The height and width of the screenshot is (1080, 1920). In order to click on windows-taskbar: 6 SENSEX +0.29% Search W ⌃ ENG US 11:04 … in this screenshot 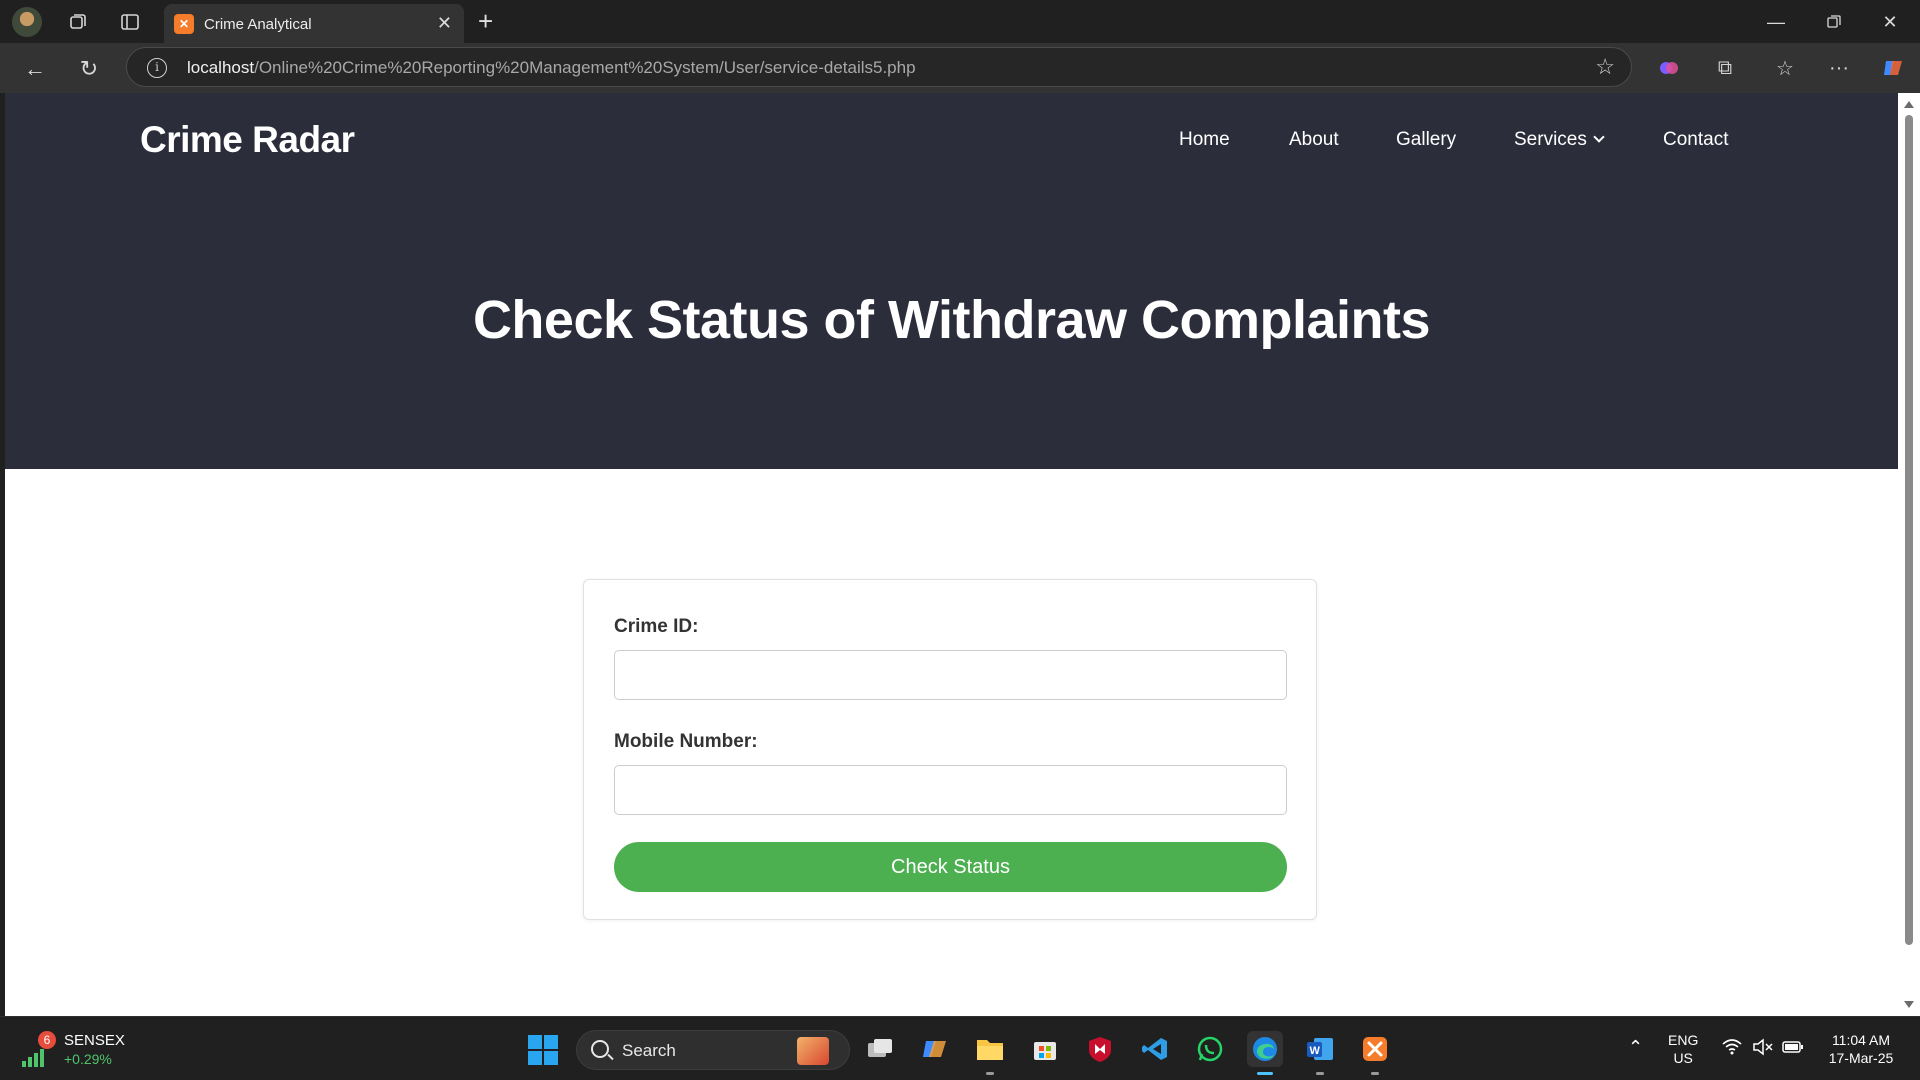, I will do `click(960, 1048)`.